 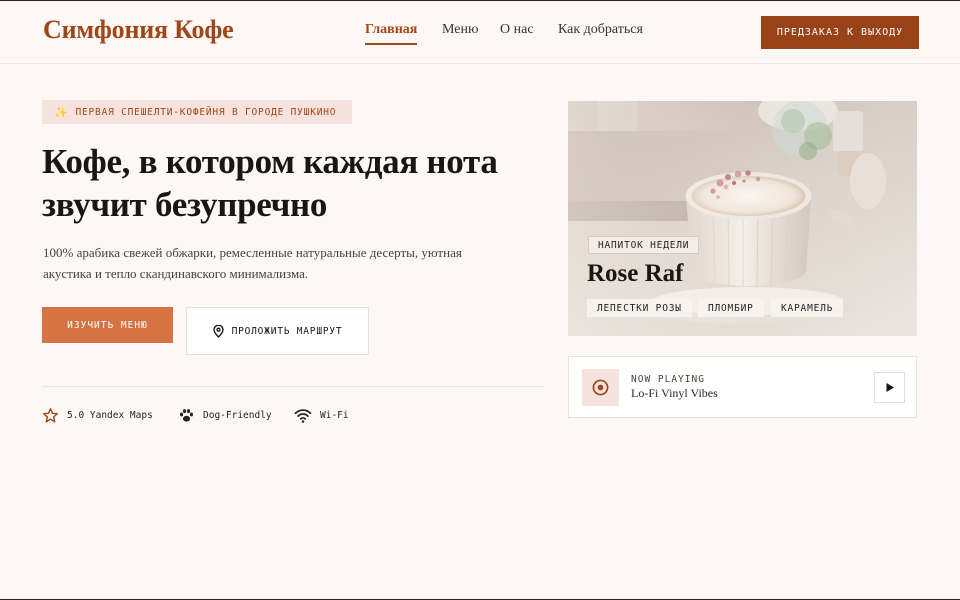 I want to click on chip-ice-cream: ПЛОМБИР, so click(x=731, y=308).